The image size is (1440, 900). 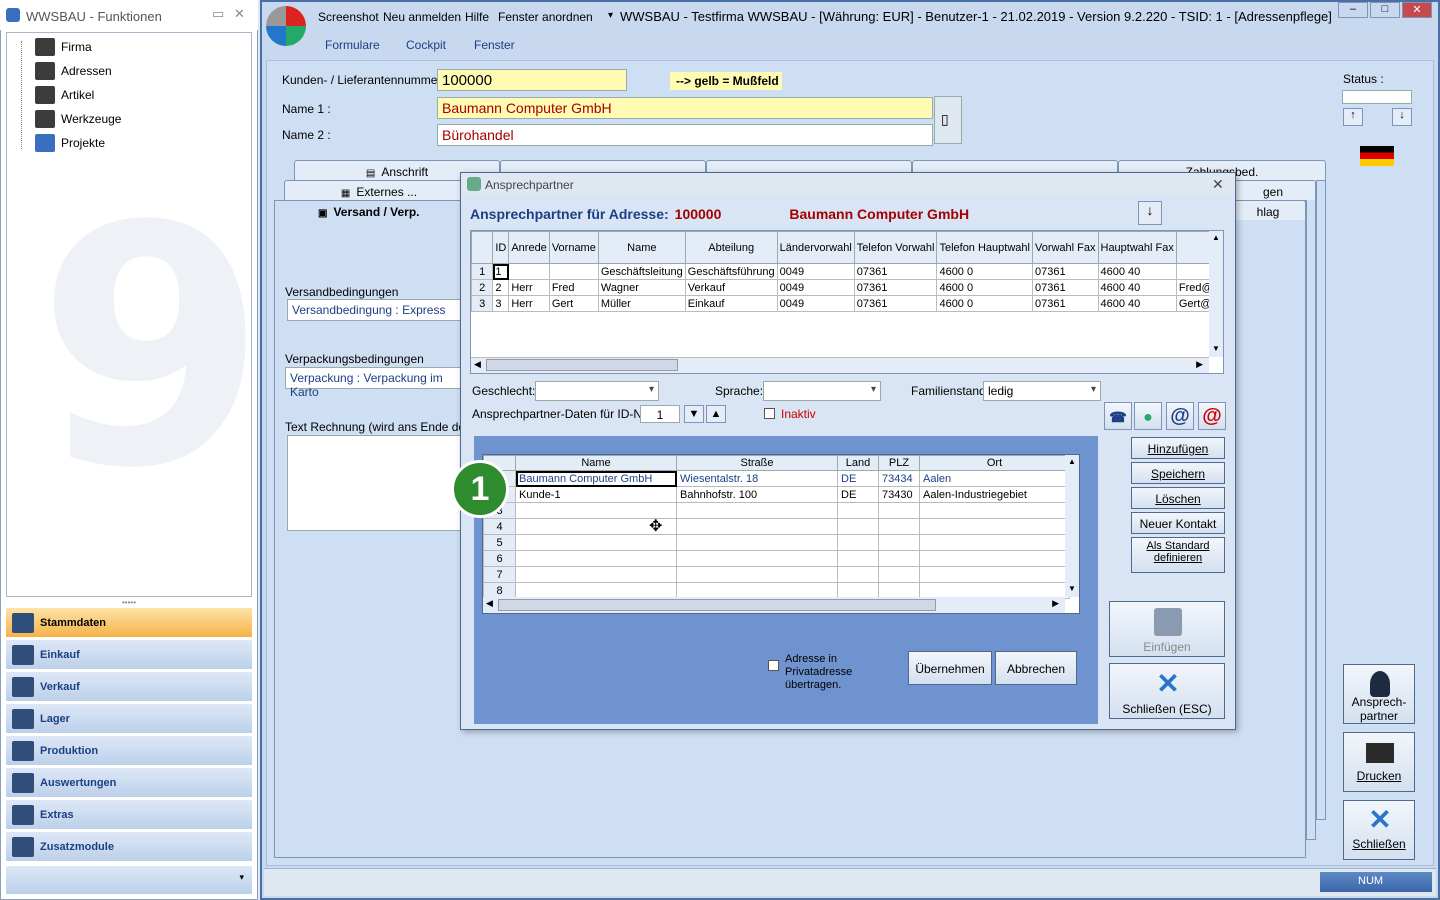 What do you see at coordinates (769, 413) in the screenshot?
I see `inaktiv-checkbox` at bounding box center [769, 413].